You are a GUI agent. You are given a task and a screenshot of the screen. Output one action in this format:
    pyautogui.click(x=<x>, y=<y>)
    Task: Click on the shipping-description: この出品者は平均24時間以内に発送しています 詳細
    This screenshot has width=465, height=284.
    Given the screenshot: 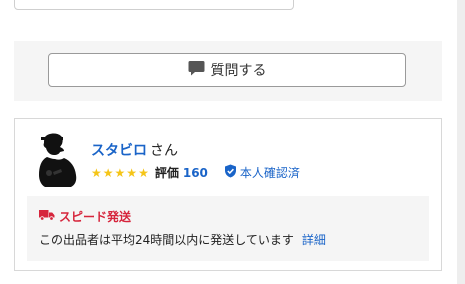 What is the action you would take?
    pyautogui.click(x=182, y=239)
    